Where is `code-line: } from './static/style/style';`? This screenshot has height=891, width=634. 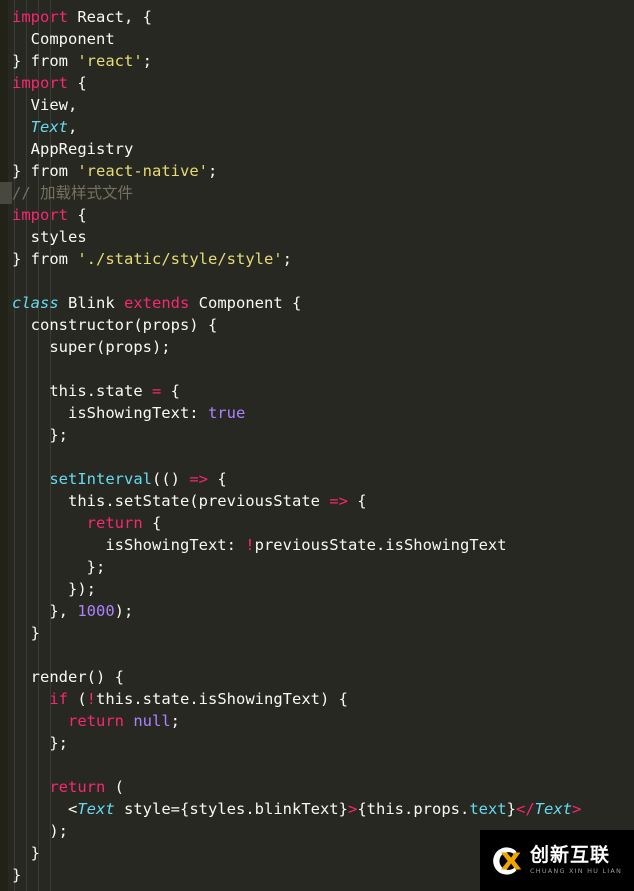
code-line: } from './static/style/style'; is located at coordinates (317, 259).